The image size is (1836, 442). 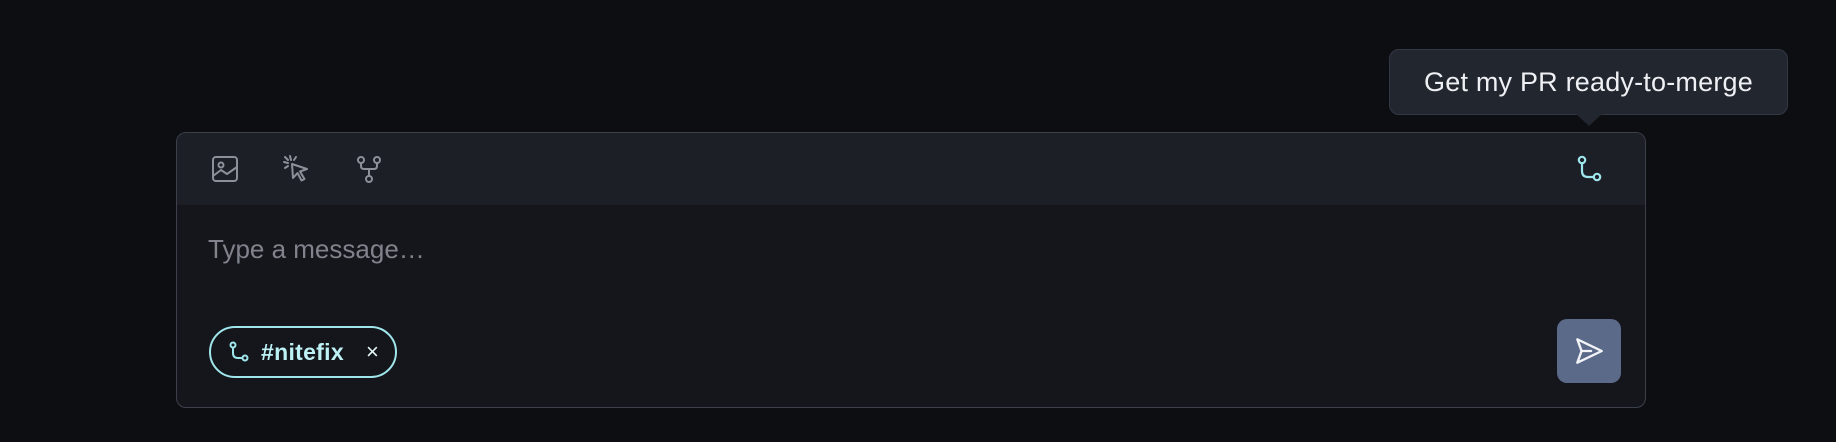 What do you see at coordinates (1589, 120) in the screenshot?
I see `tooltip-arrow` at bounding box center [1589, 120].